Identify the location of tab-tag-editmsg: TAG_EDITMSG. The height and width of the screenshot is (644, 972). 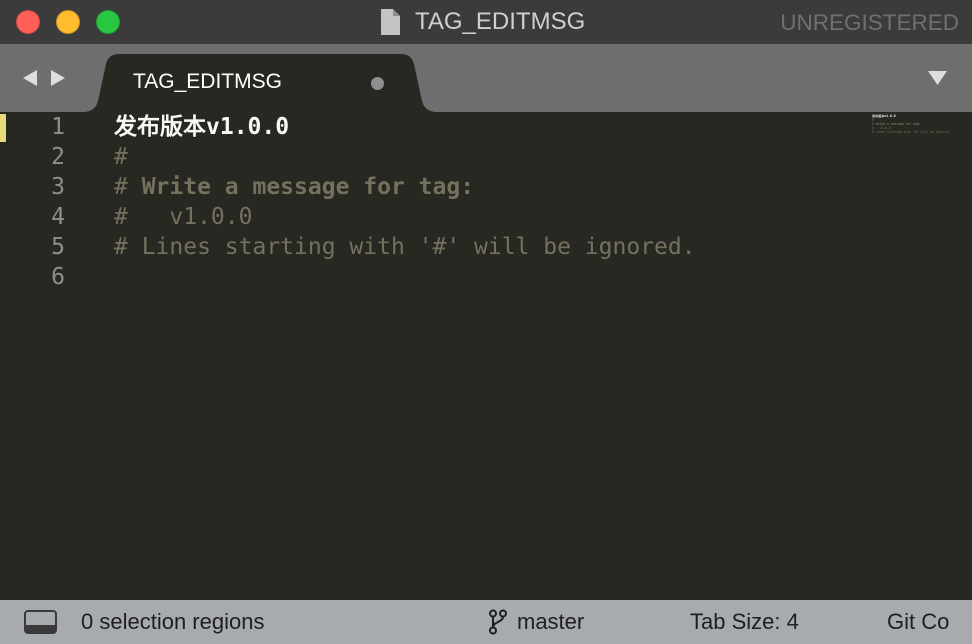
(260, 83).